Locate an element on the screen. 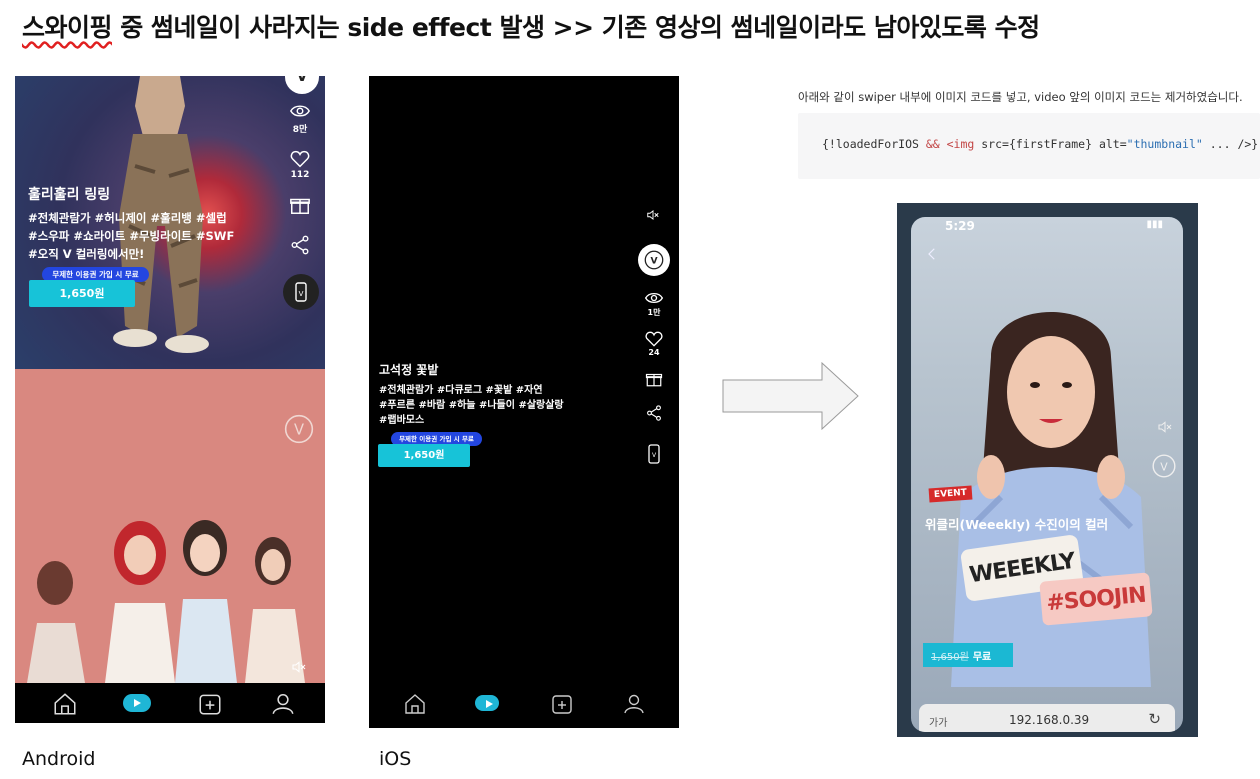 The image size is (1260, 779). ringtone-button: V is located at coordinates (301, 292).